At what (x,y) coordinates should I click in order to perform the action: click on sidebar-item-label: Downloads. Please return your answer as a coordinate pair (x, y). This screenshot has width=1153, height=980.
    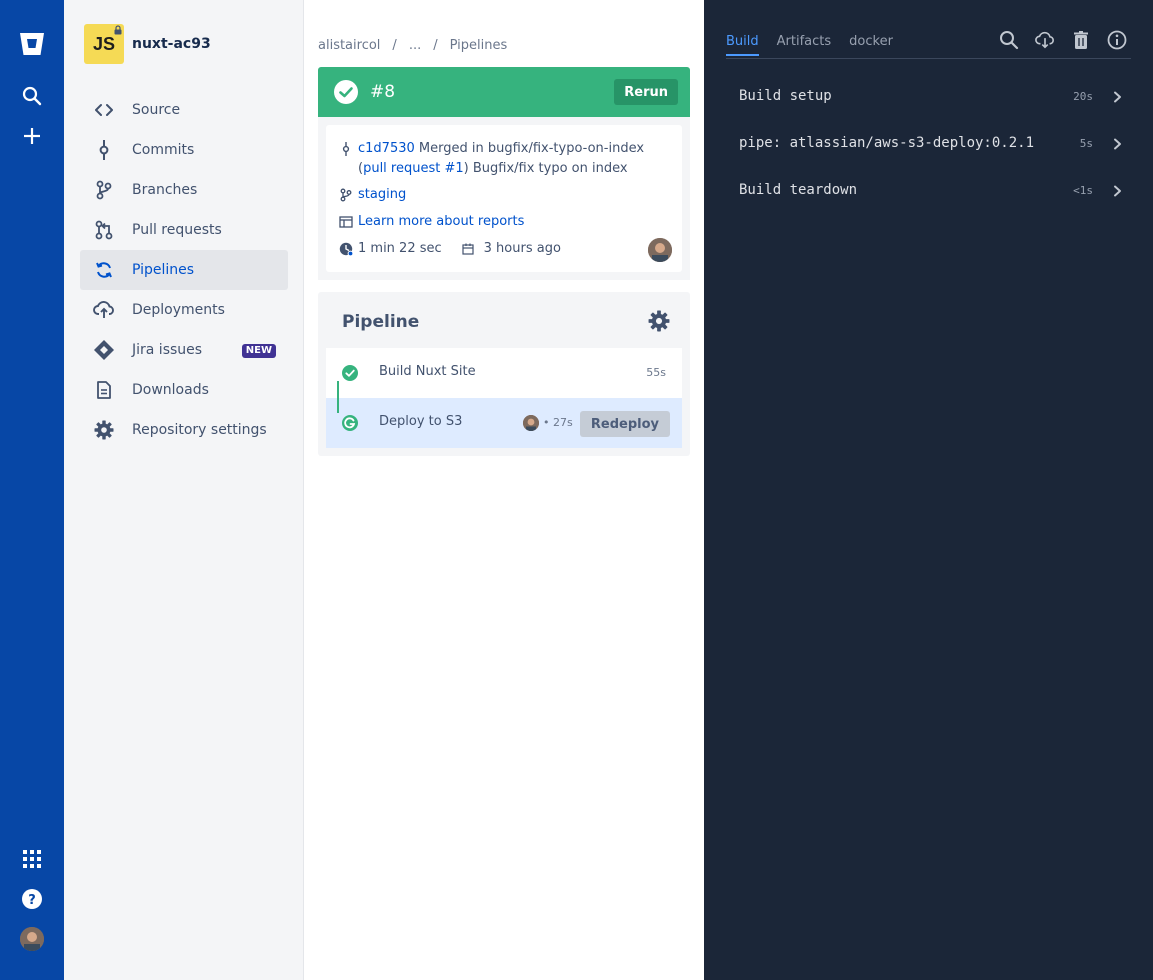
    Looking at the image, I should click on (170, 390).